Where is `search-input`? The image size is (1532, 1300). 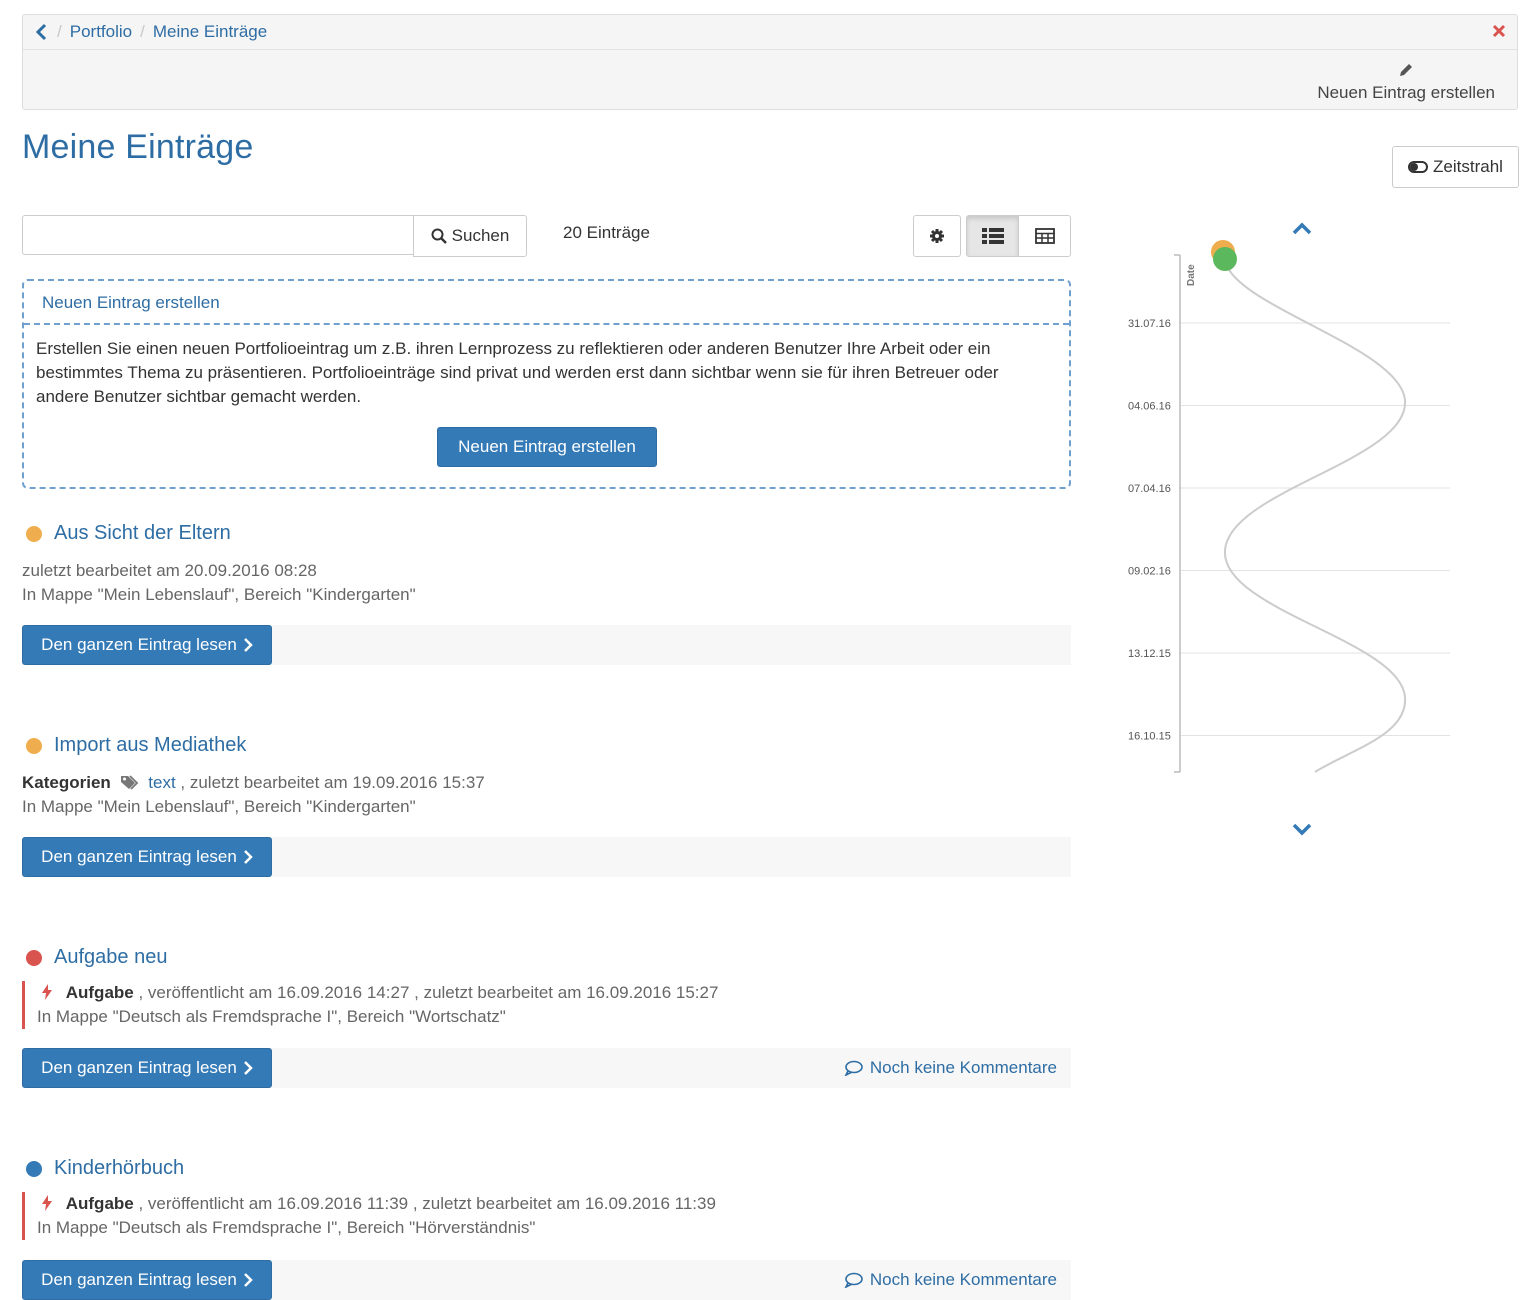 search-input is located at coordinates (218, 235).